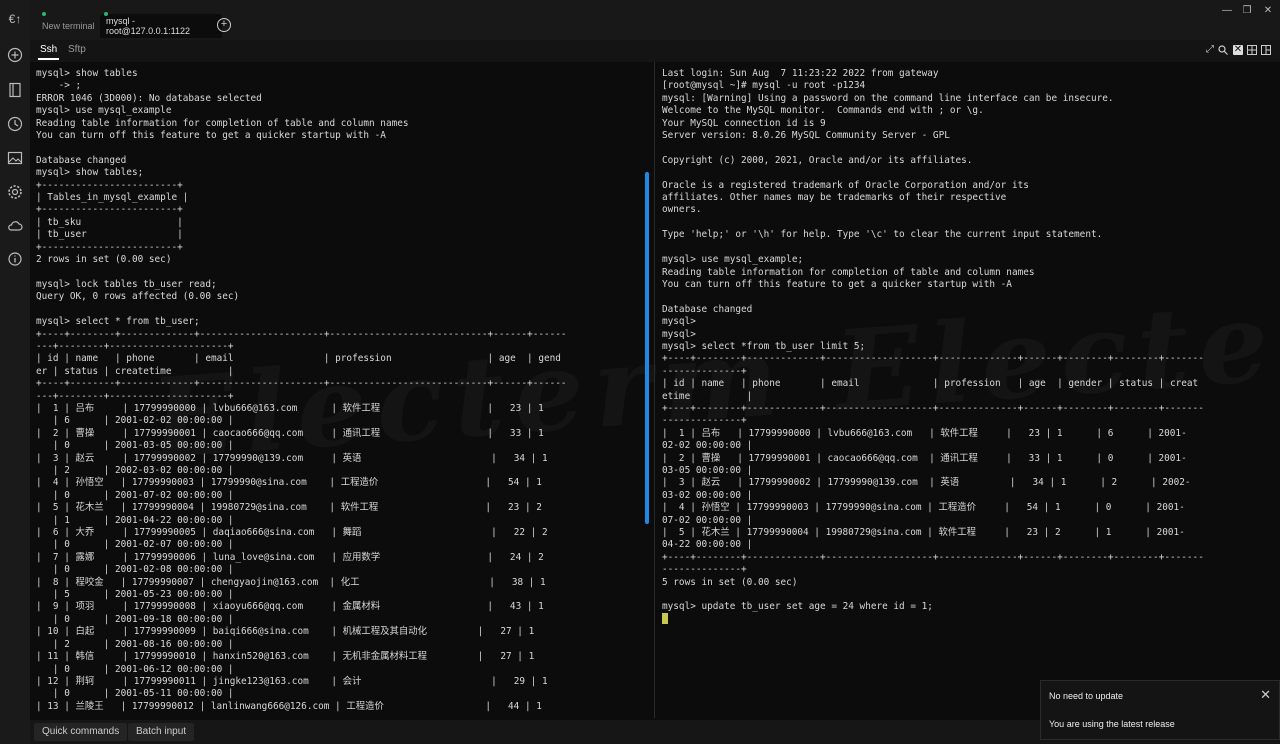  Describe the element at coordinates (15, 226) in the screenshot. I see `cloud-icon` at that location.